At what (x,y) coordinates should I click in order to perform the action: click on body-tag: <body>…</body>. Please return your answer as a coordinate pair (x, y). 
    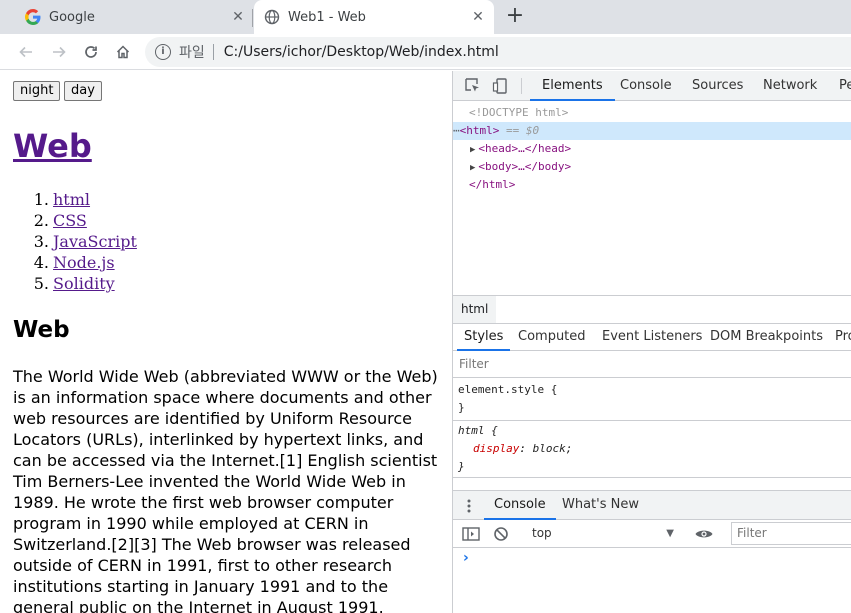
    Looking at the image, I should click on (525, 166).